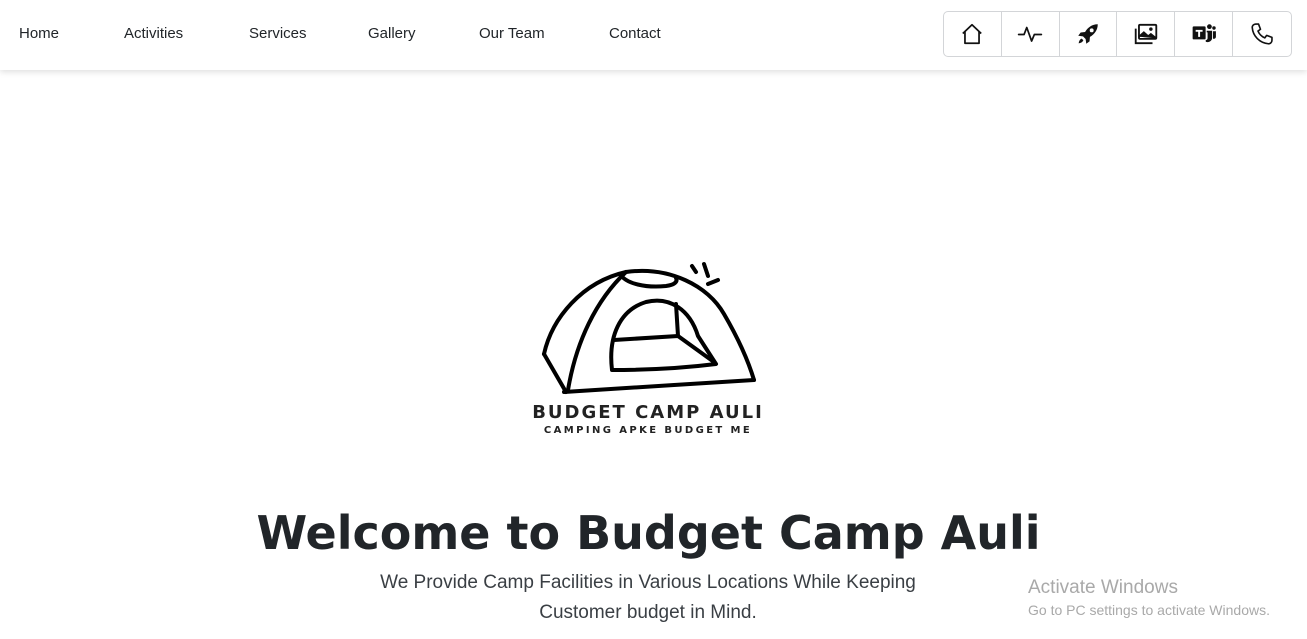 The width and height of the screenshot is (1307, 639). I want to click on activity-button, so click(1031, 34).